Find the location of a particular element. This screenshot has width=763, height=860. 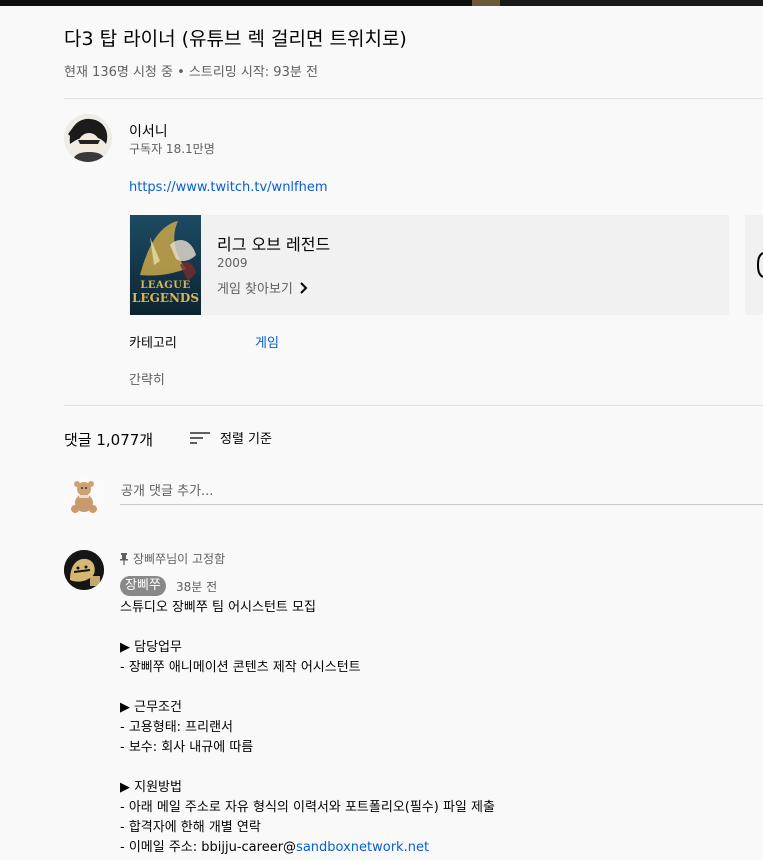

pin-icon is located at coordinates (124, 558).